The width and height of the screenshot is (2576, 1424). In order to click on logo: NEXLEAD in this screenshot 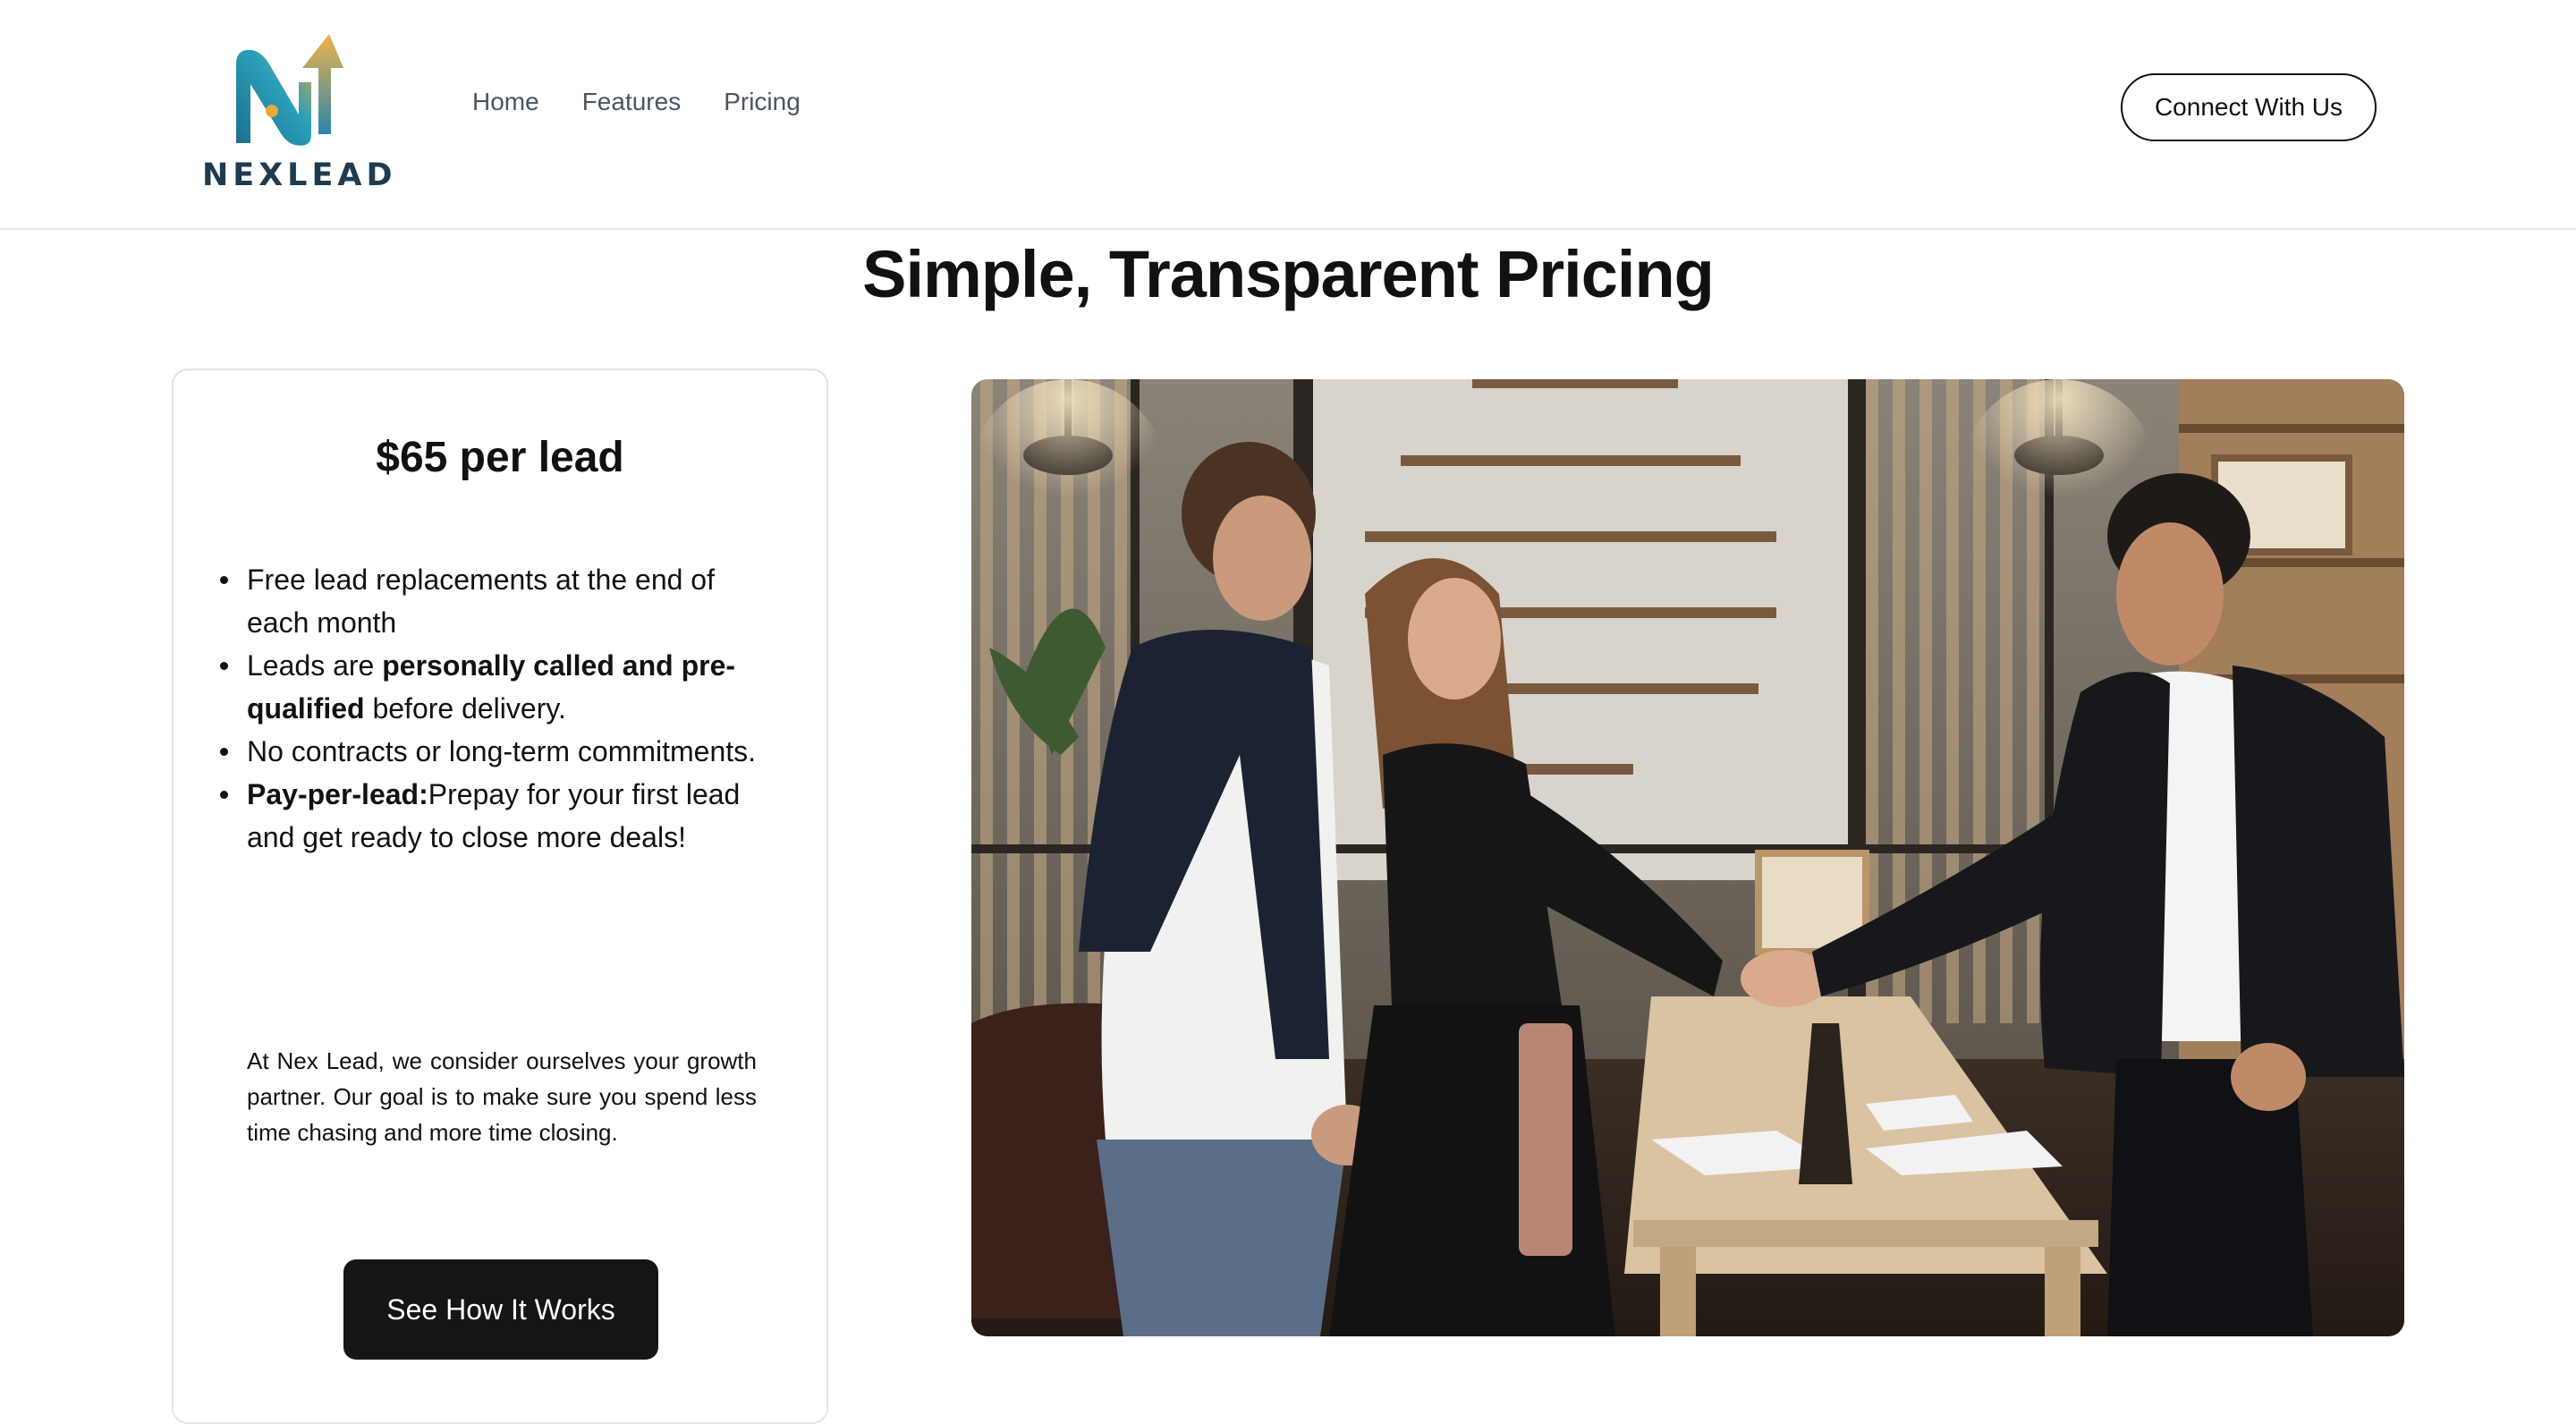, I will do `click(299, 112)`.